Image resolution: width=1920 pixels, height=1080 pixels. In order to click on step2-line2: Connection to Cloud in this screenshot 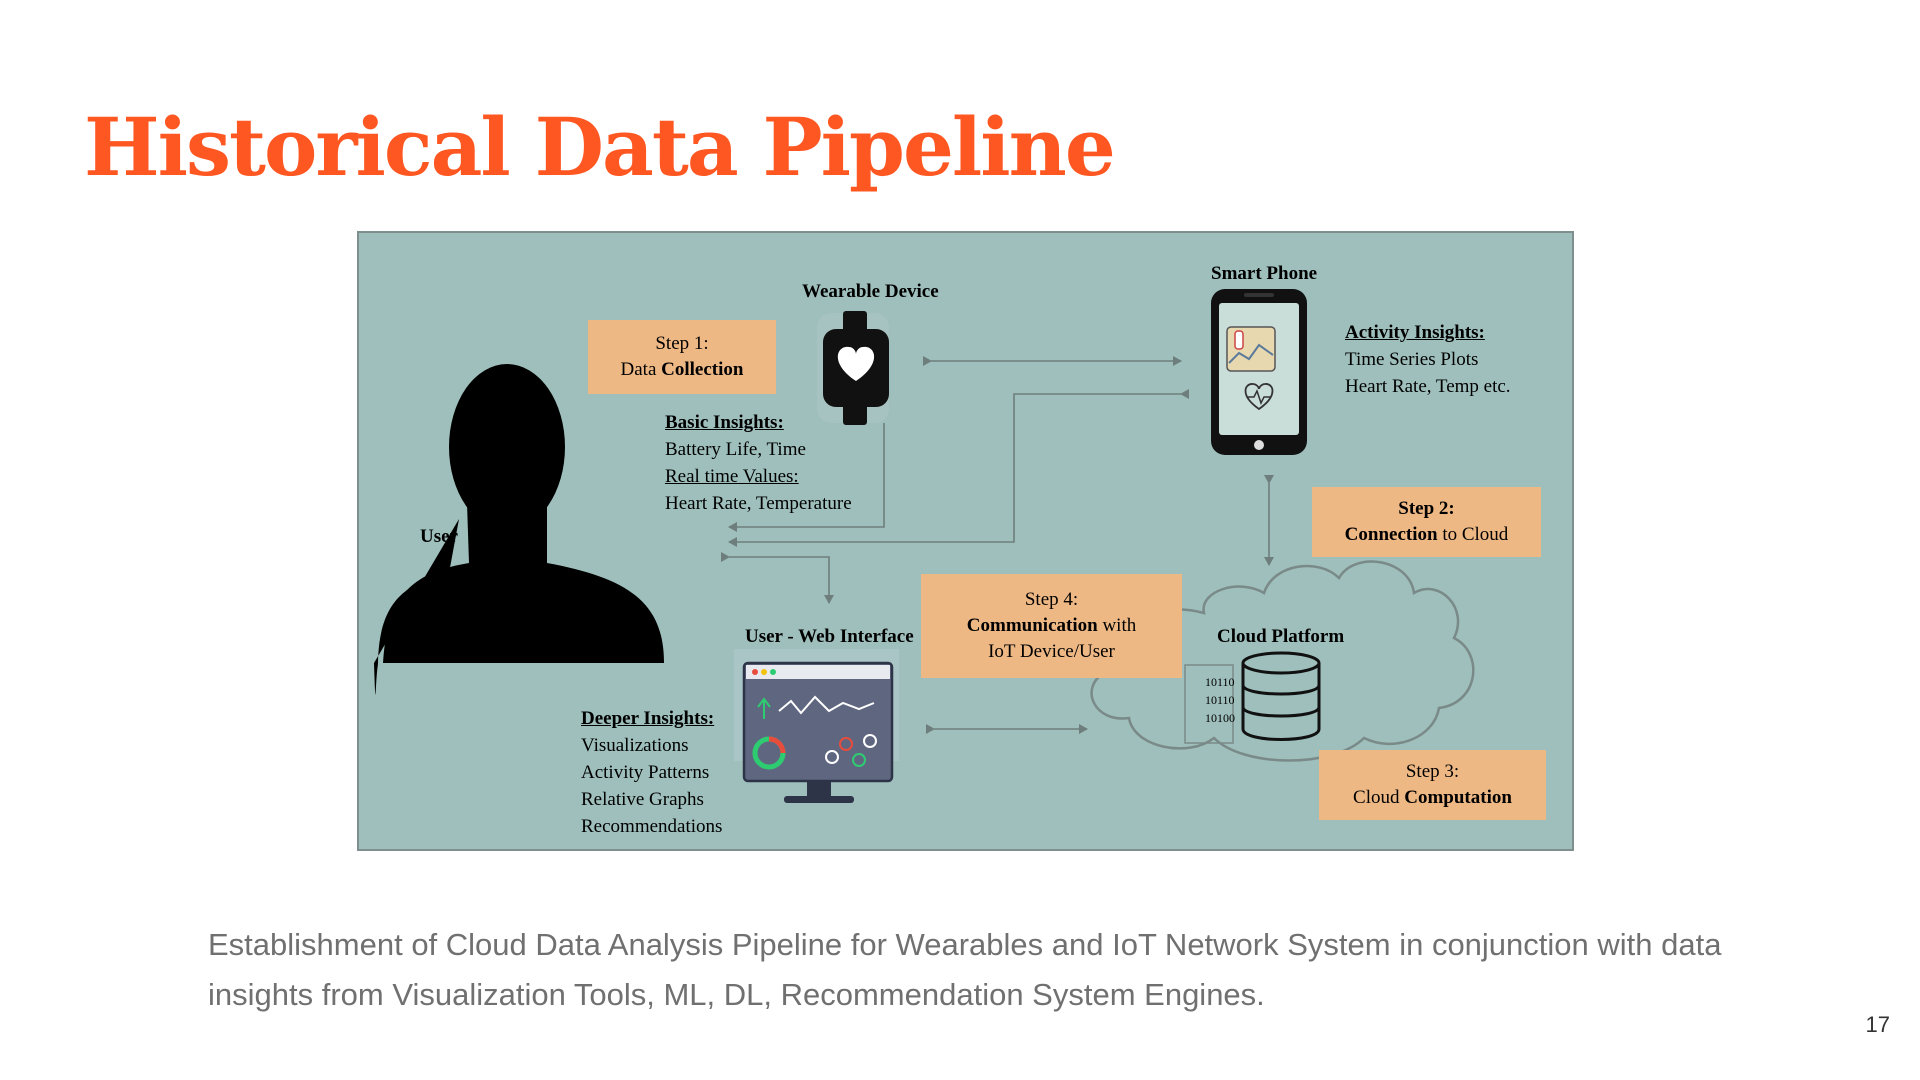, I will do `click(1426, 534)`.